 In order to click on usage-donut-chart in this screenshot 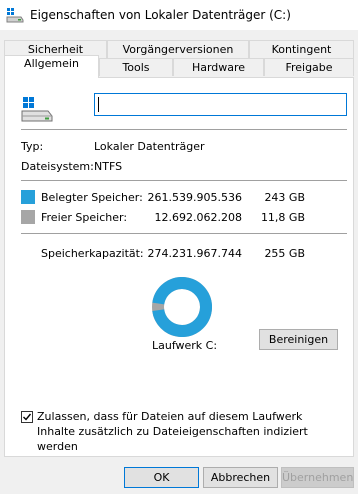, I will do `click(181, 307)`.